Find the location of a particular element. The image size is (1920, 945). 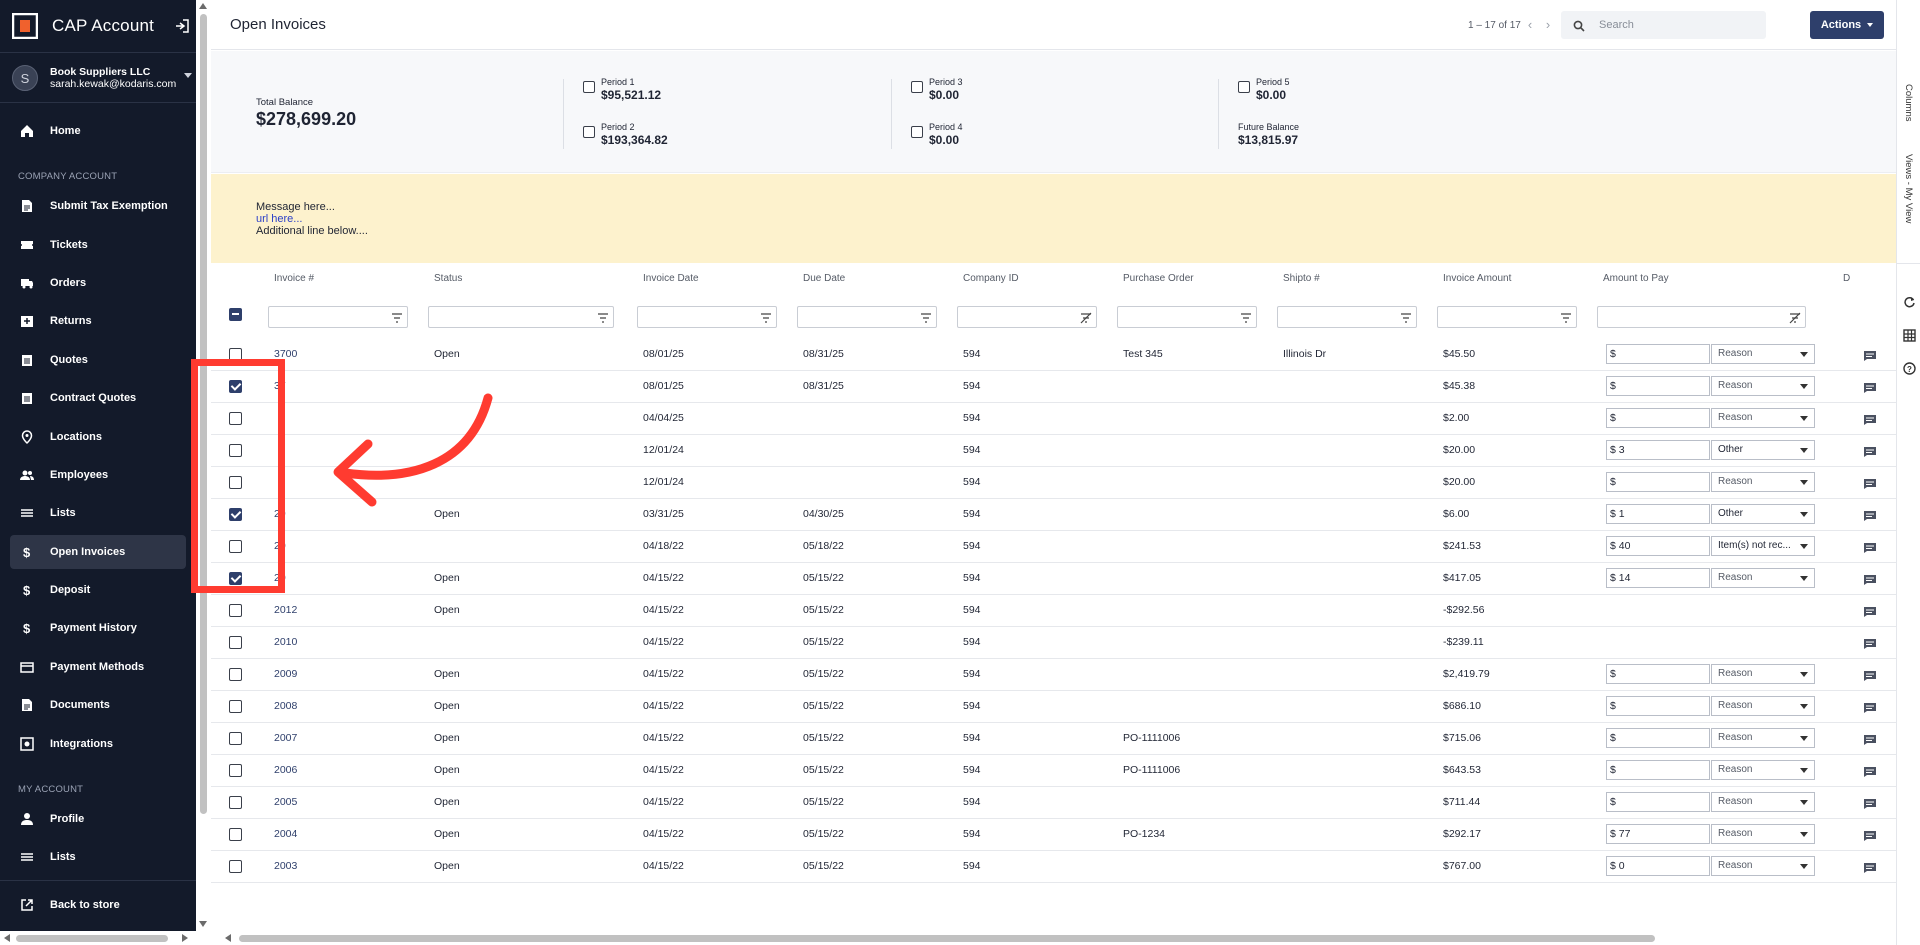

sidebar-item-lists: Lists is located at coordinates (98, 513).